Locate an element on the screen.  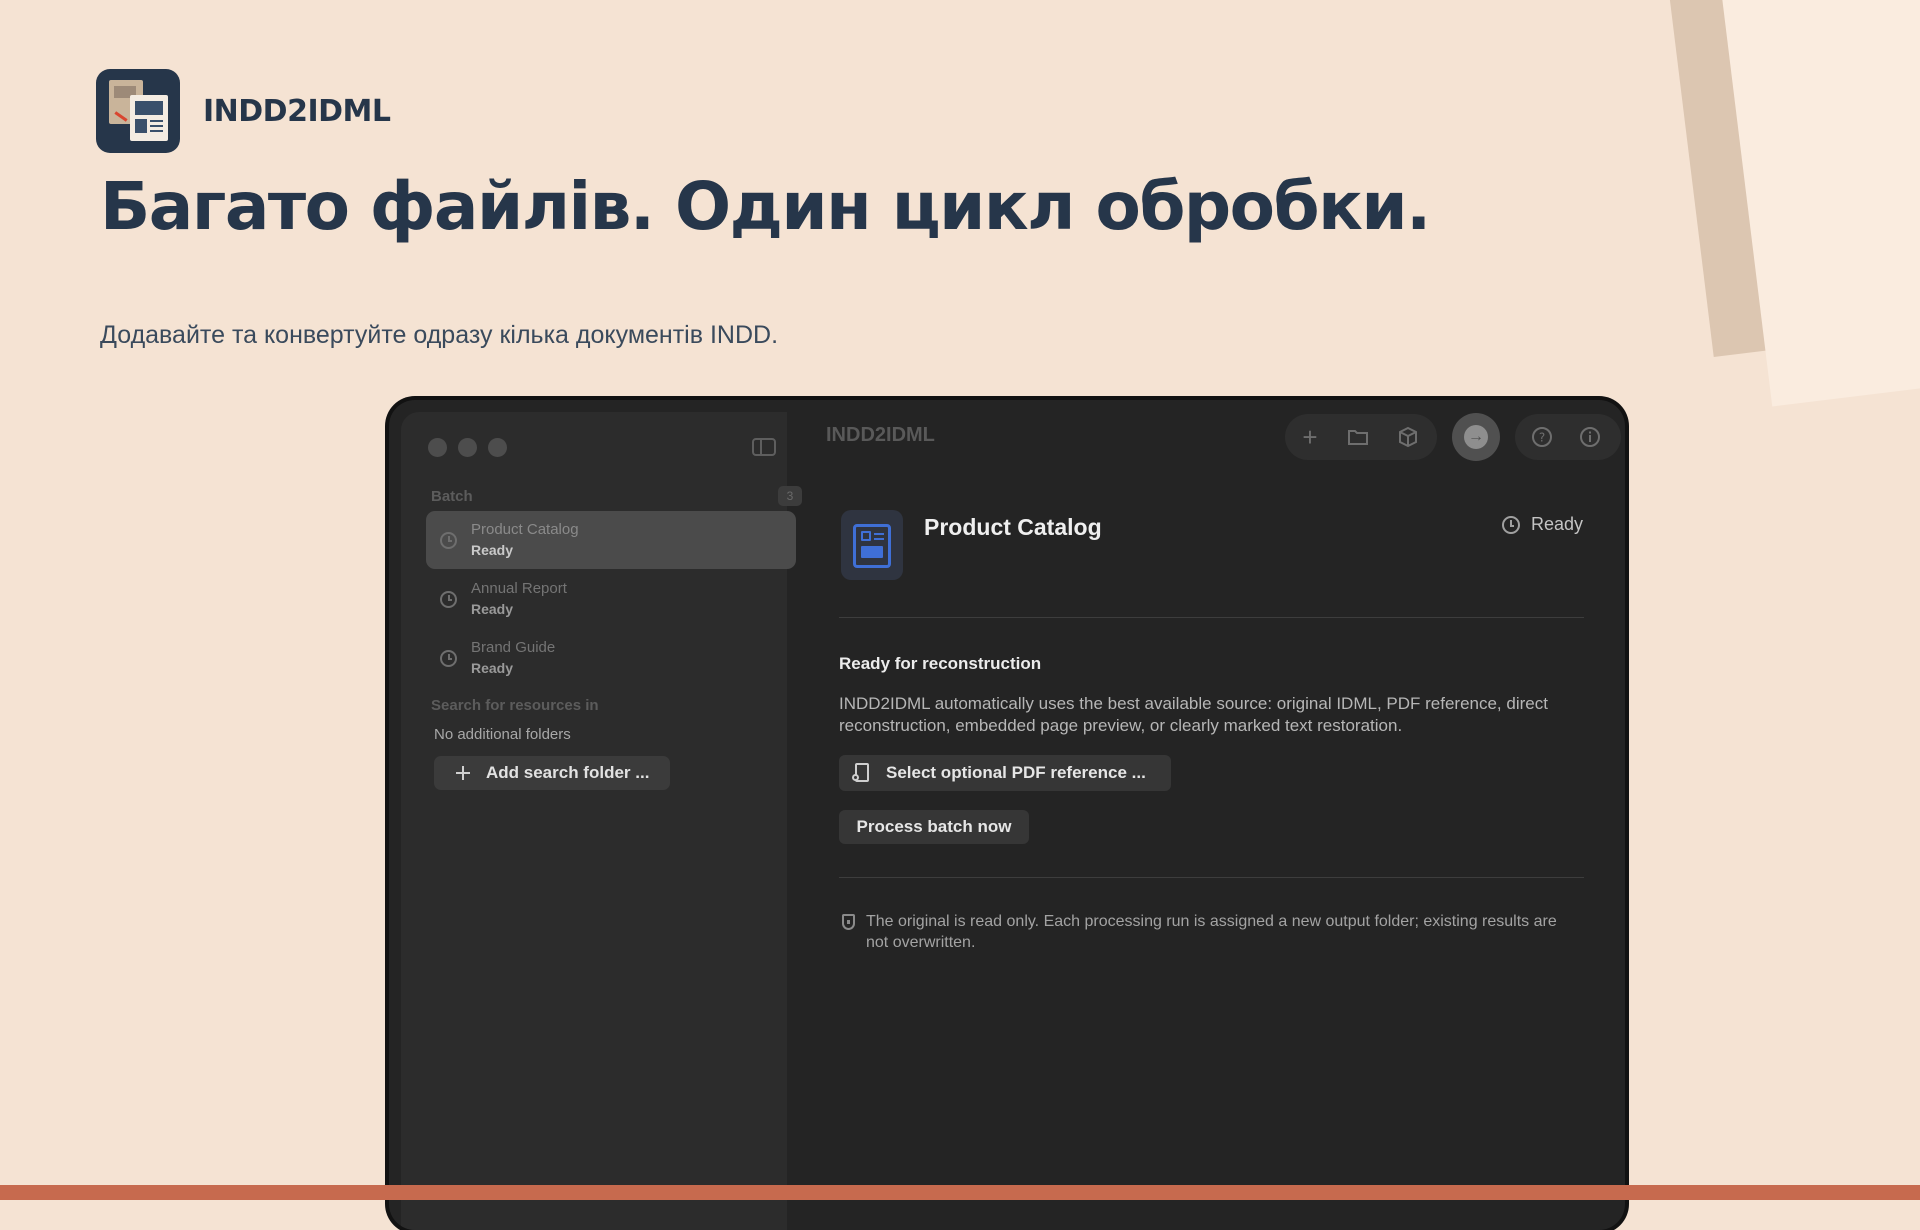
accent-bar is located at coordinates (960, 1192).